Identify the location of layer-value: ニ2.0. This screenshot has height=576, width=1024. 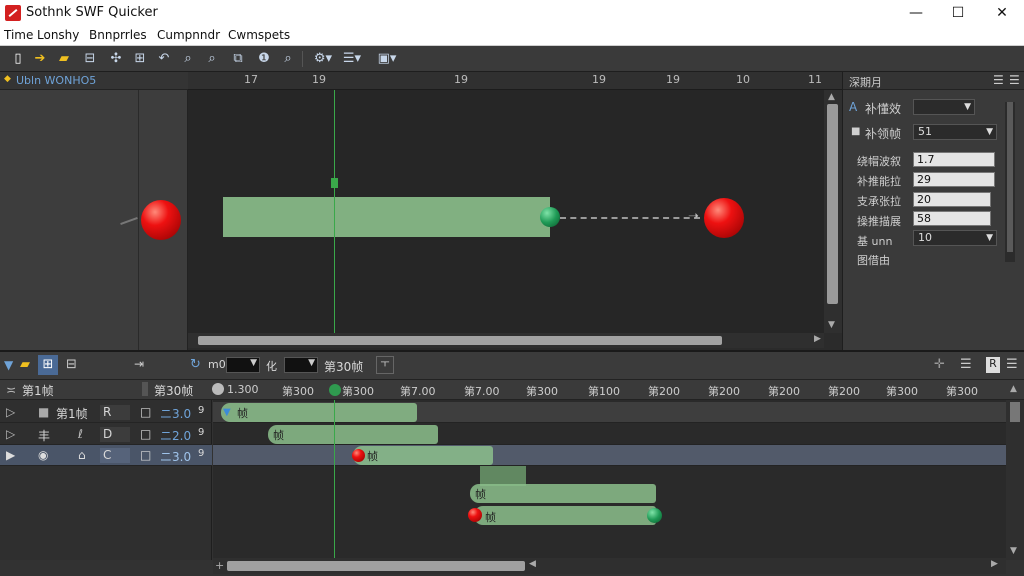
(175, 435).